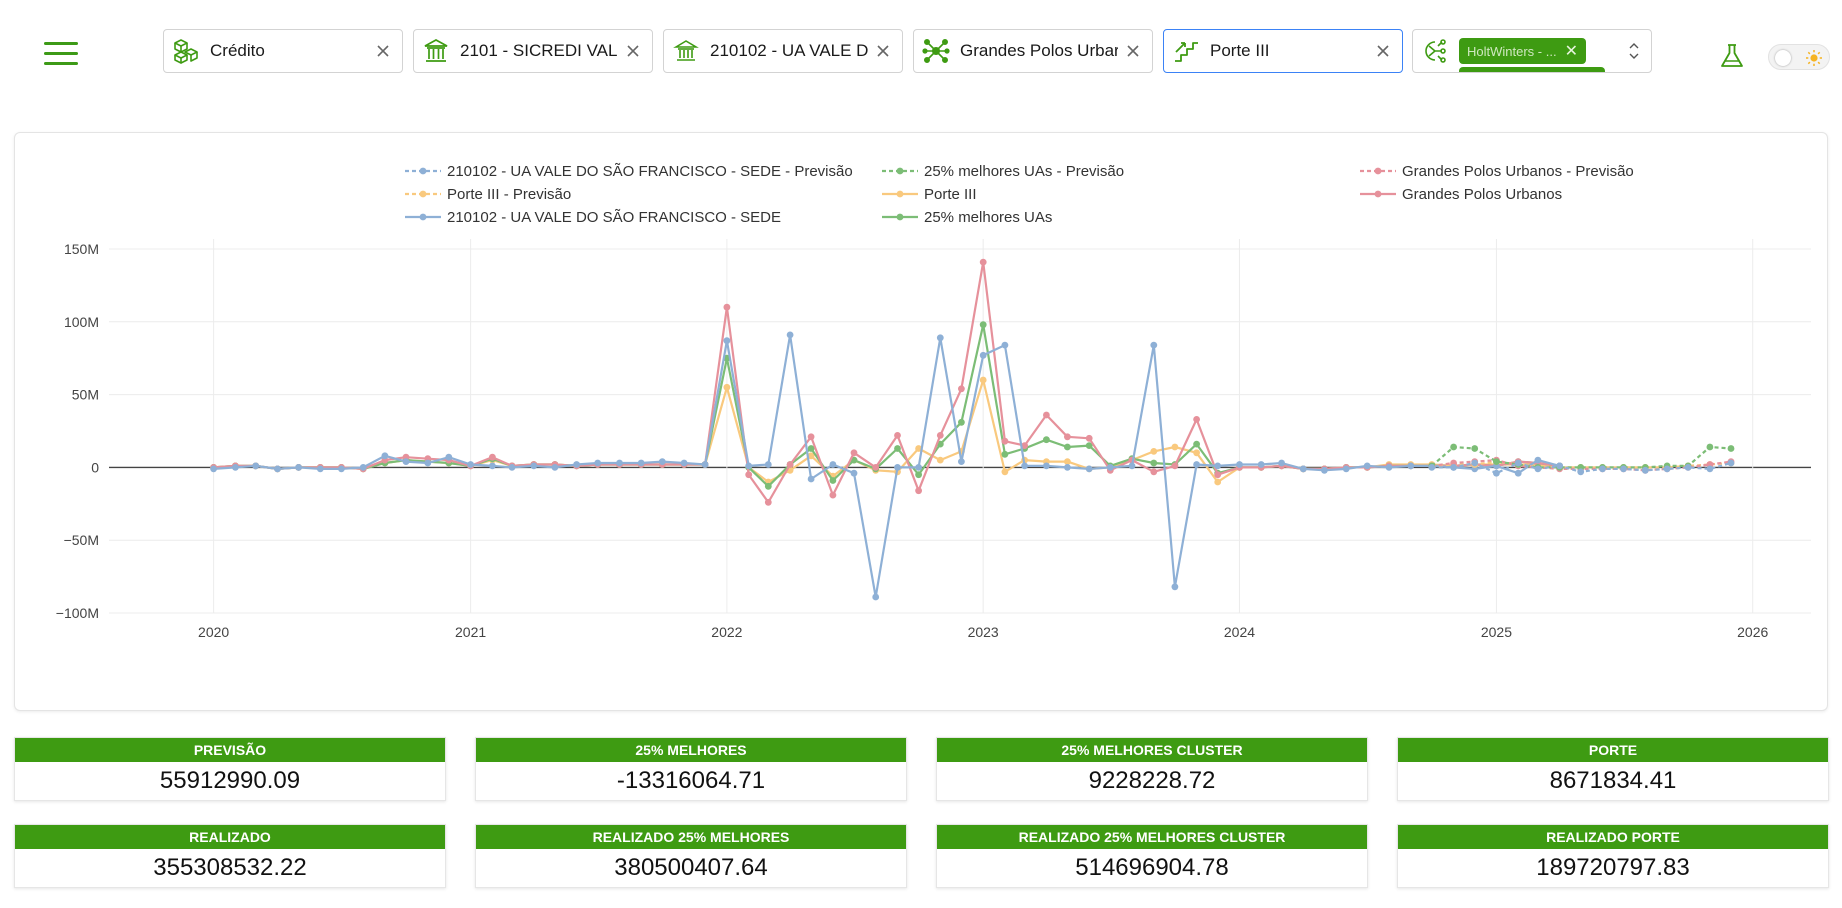 The height and width of the screenshot is (908, 1842). What do you see at coordinates (1482, 194) in the screenshot?
I see `legend-label: Grandes Polos Urbanos` at bounding box center [1482, 194].